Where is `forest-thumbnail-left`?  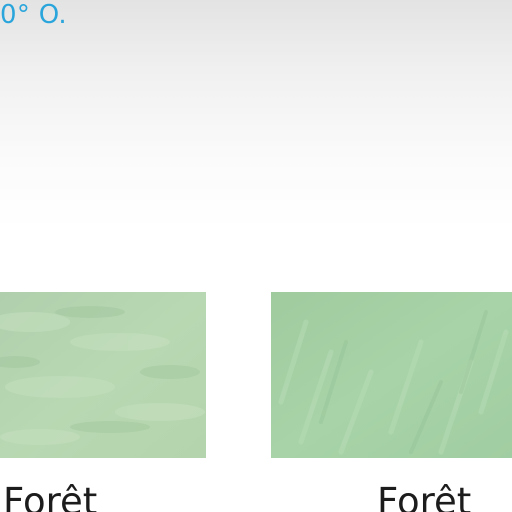
forest-thumbnail-left is located at coordinates (103, 375).